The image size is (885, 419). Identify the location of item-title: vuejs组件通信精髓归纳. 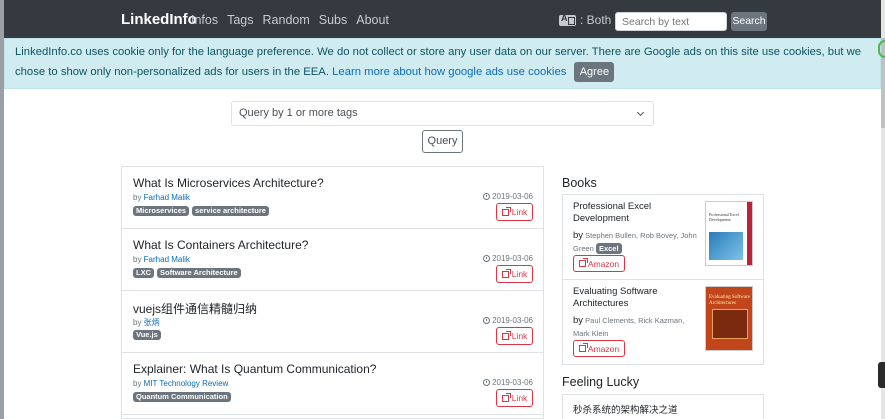
(195, 308).